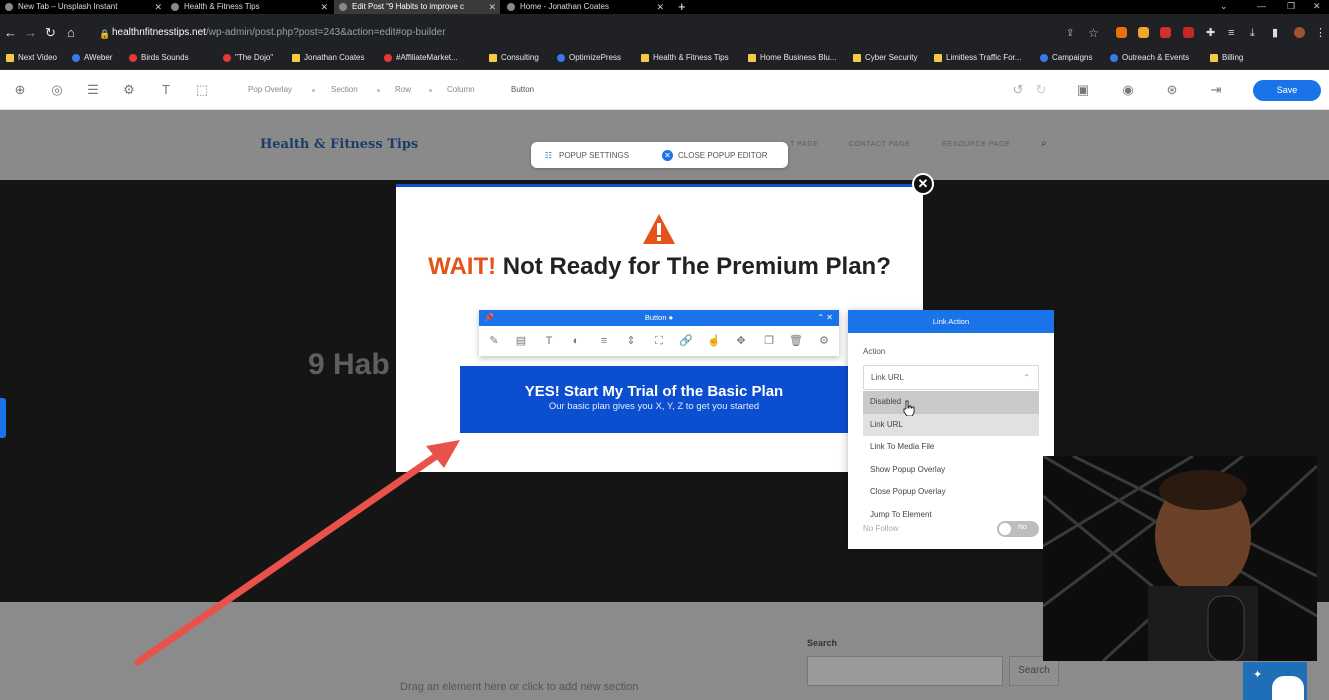 The height and width of the screenshot is (700, 1329). What do you see at coordinates (489, 318) in the screenshot?
I see `pin-icon: 📌` at bounding box center [489, 318].